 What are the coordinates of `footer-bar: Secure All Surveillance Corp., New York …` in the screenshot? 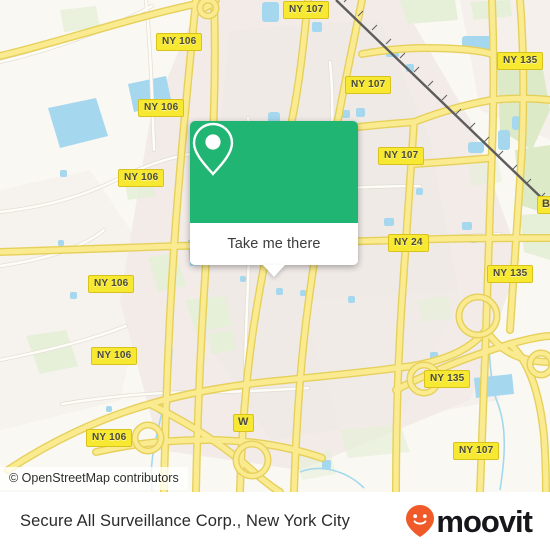 It's located at (275, 521).